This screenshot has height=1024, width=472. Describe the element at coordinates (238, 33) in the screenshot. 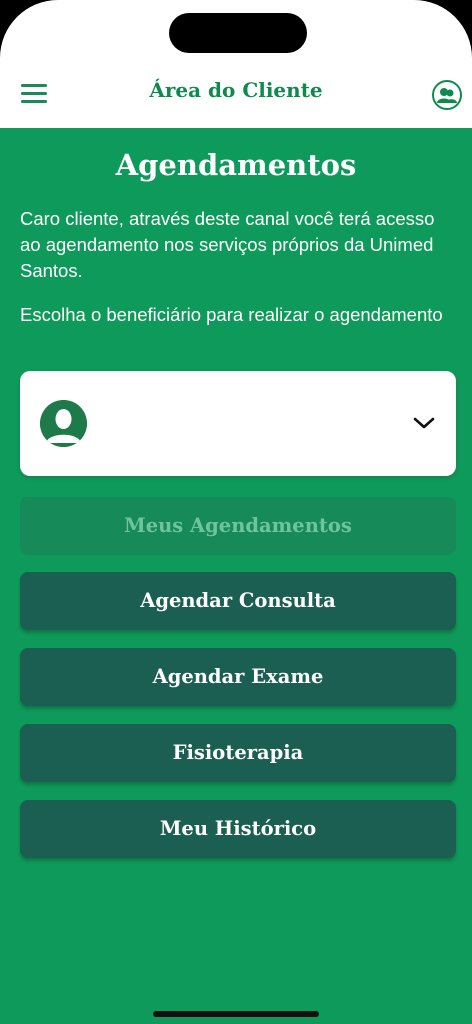

I see `device-notch` at that location.